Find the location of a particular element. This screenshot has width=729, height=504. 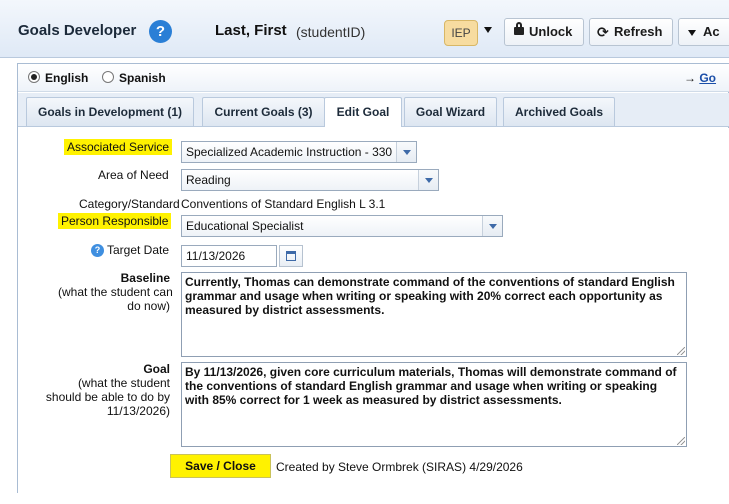

unlock-label: Unlock is located at coordinates (551, 31).